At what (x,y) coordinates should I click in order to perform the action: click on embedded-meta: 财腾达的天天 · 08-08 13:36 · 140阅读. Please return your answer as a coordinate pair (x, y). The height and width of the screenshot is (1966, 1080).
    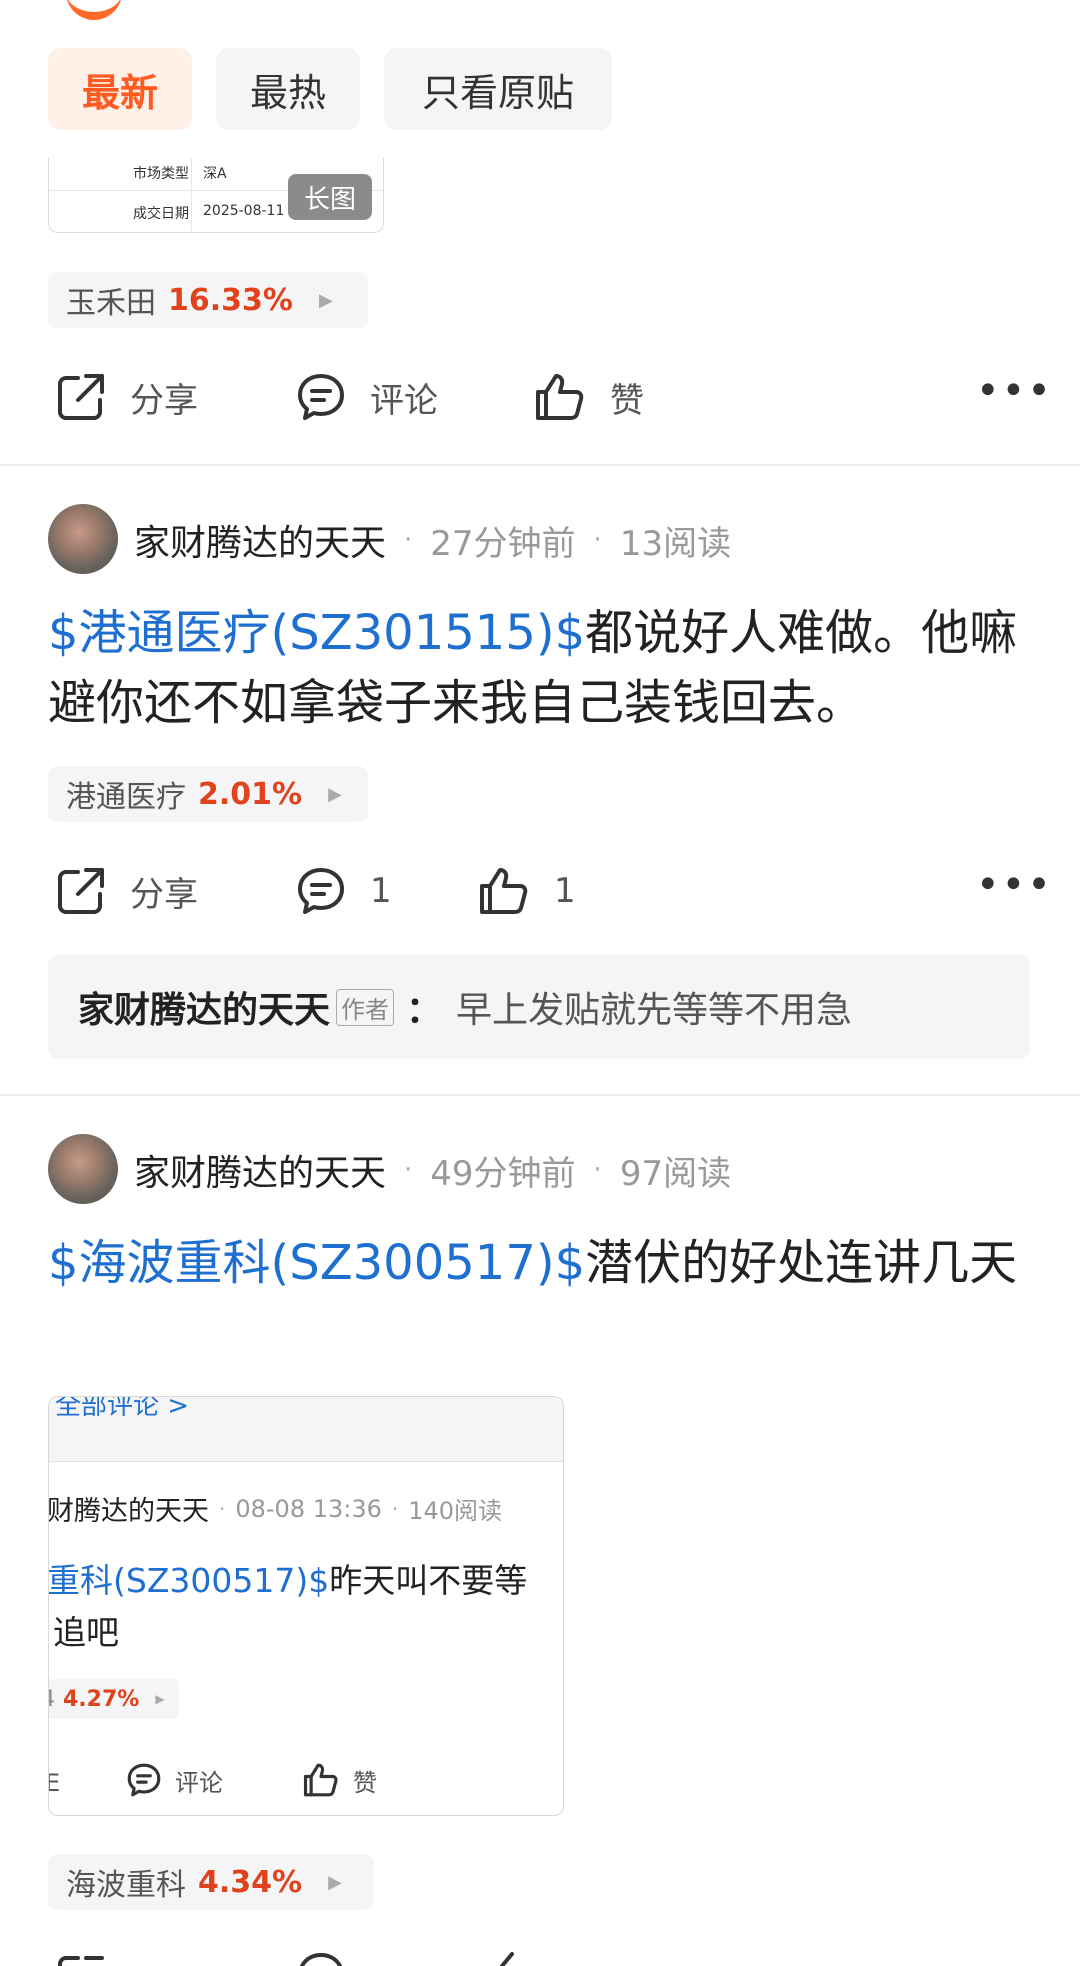
    Looking at the image, I should click on (275, 1508).